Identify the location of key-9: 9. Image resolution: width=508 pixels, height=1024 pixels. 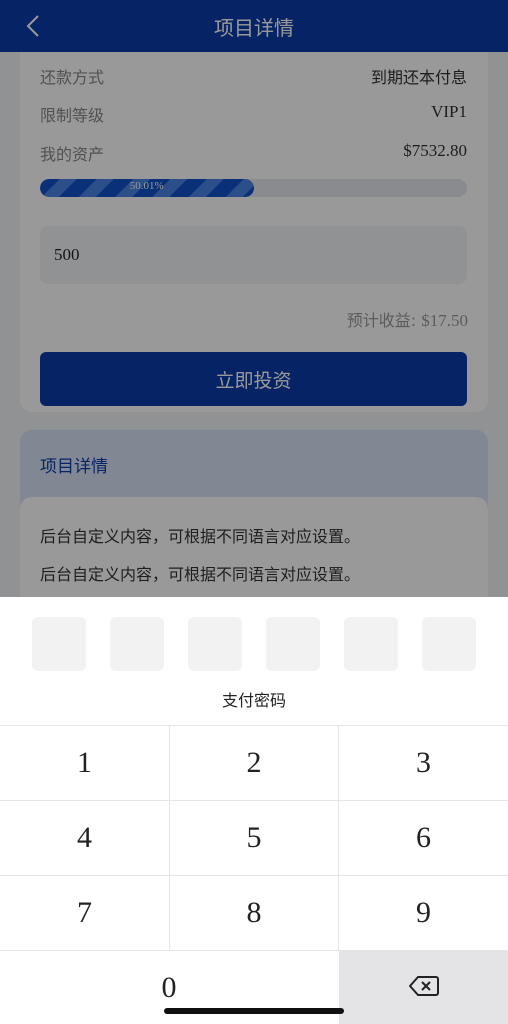
(423, 913).